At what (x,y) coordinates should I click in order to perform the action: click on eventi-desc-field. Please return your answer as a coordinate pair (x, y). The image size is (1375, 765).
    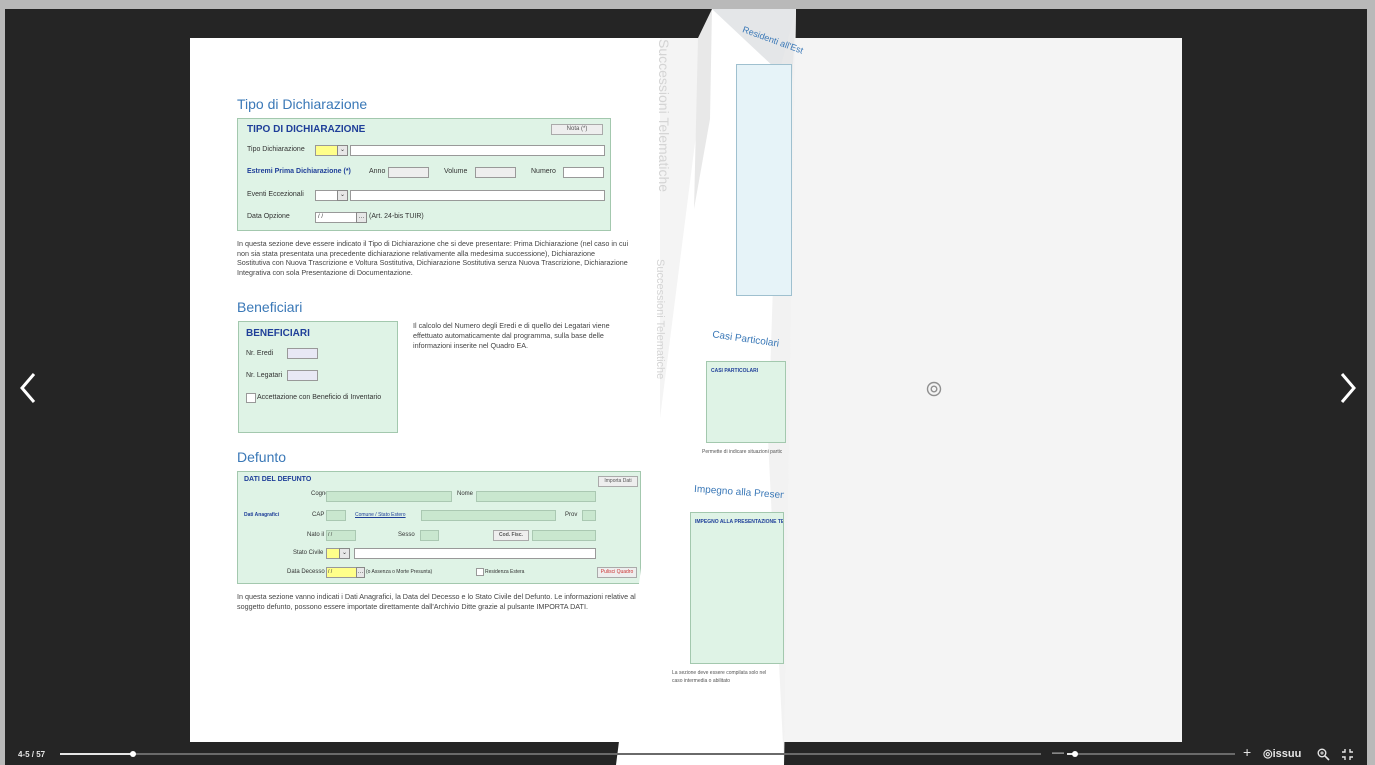
    Looking at the image, I should click on (477, 195).